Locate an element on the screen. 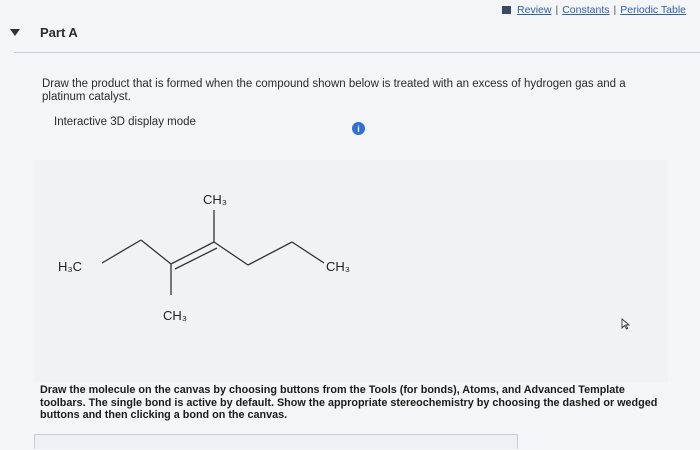  constants-link: Constants is located at coordinates (585, 10).